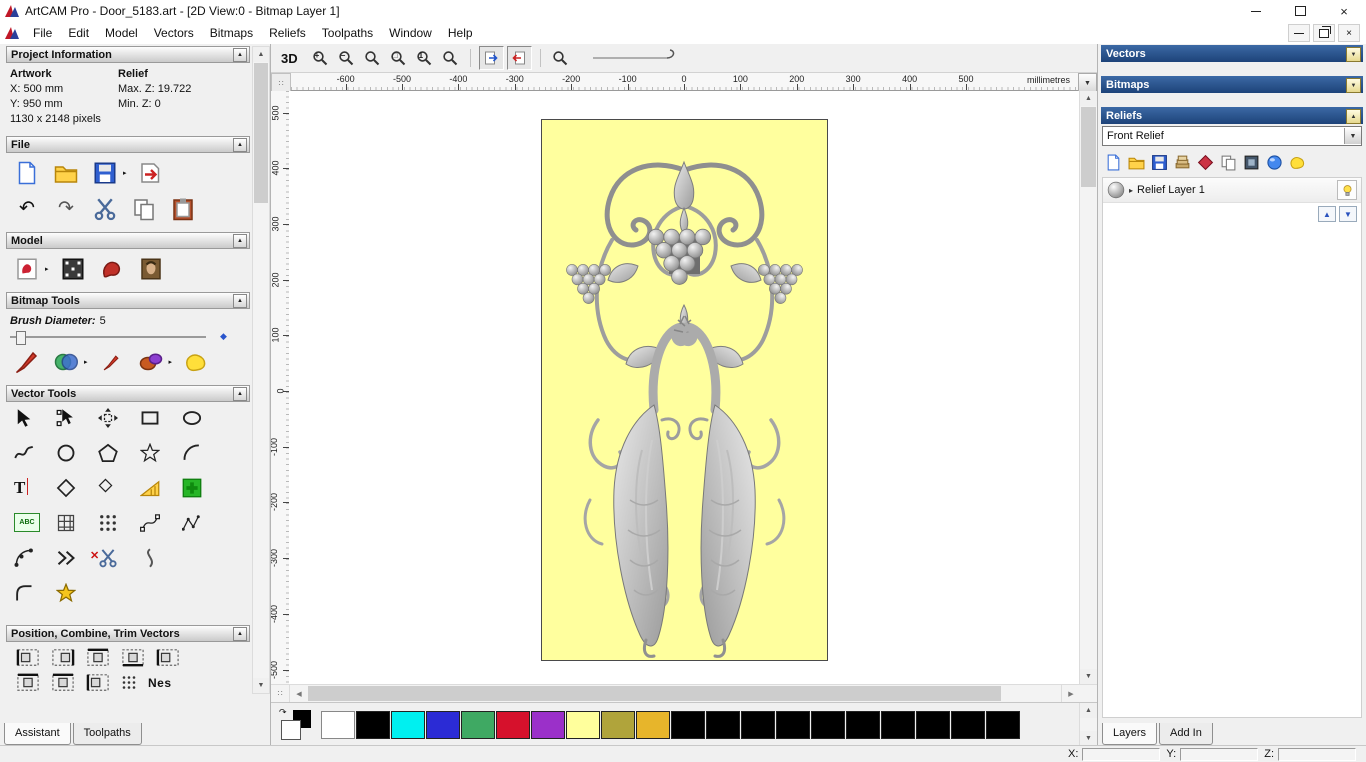 Image resolution: width=1366 pixels, height=762 pixels. What do you see at coordinates (1256, 11) in the screenshot?
I see `window-minimize-button` at bounding box center [1256, 11].